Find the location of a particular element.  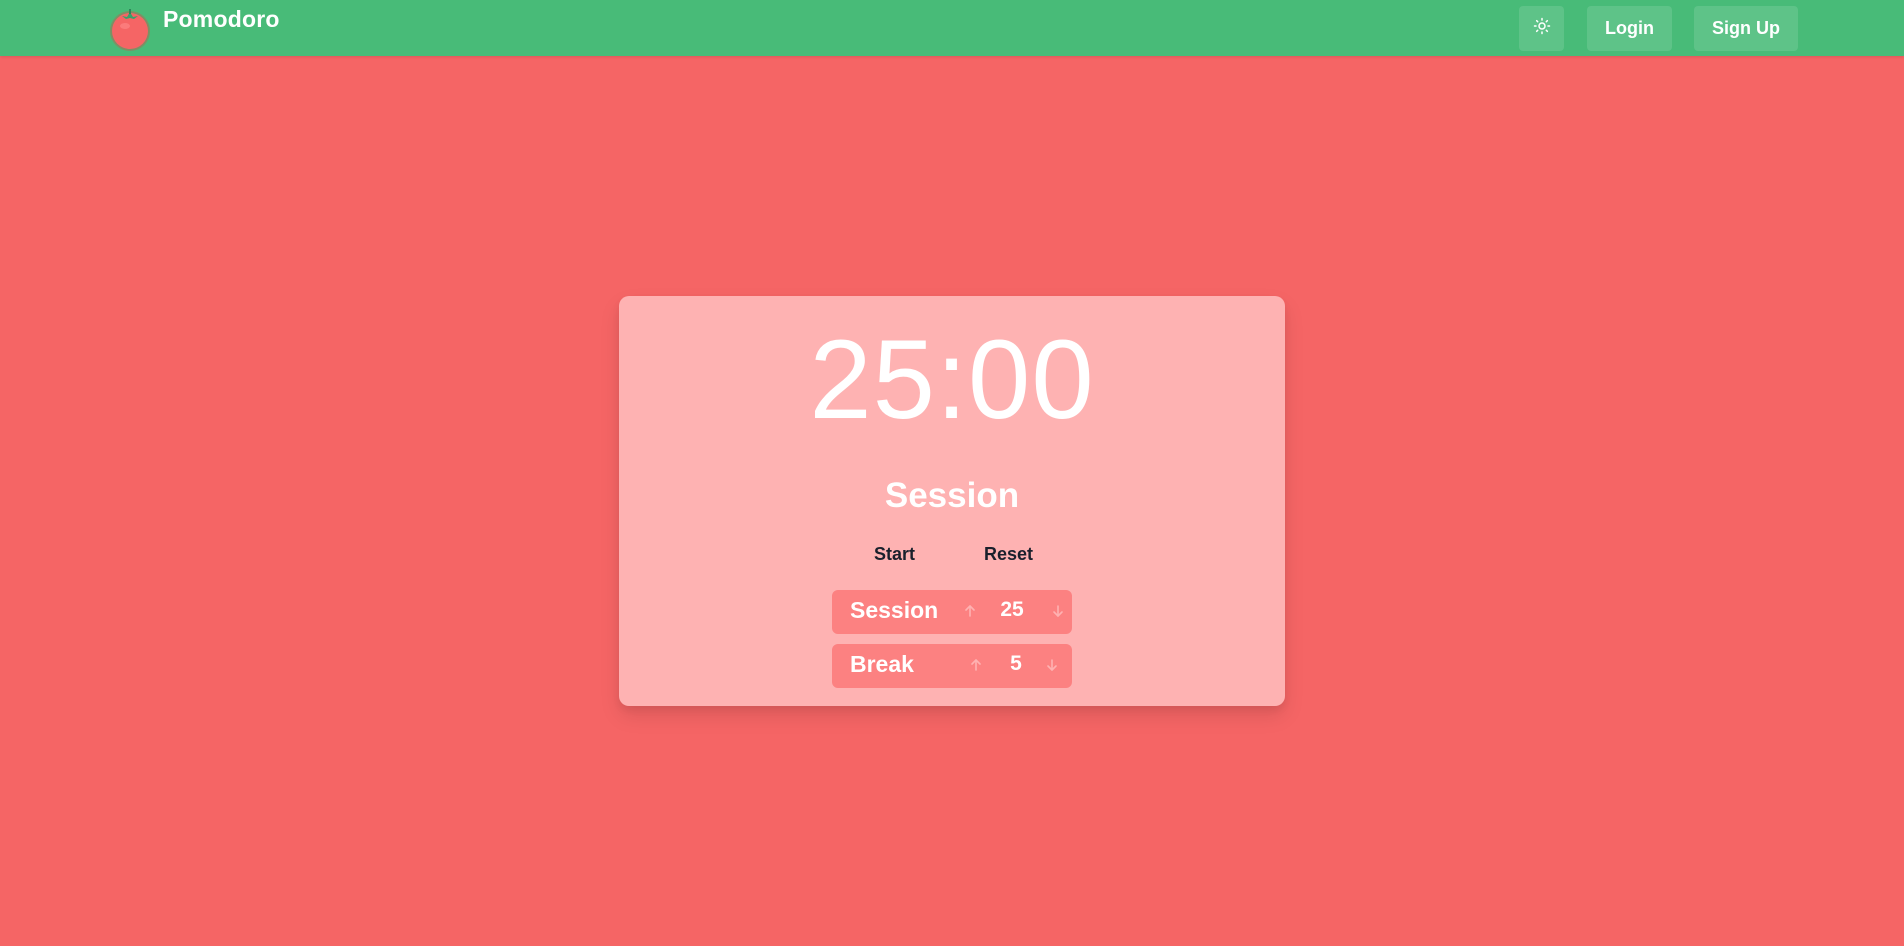

signup-button: Sign Up is located at coordinates (1746, 28).